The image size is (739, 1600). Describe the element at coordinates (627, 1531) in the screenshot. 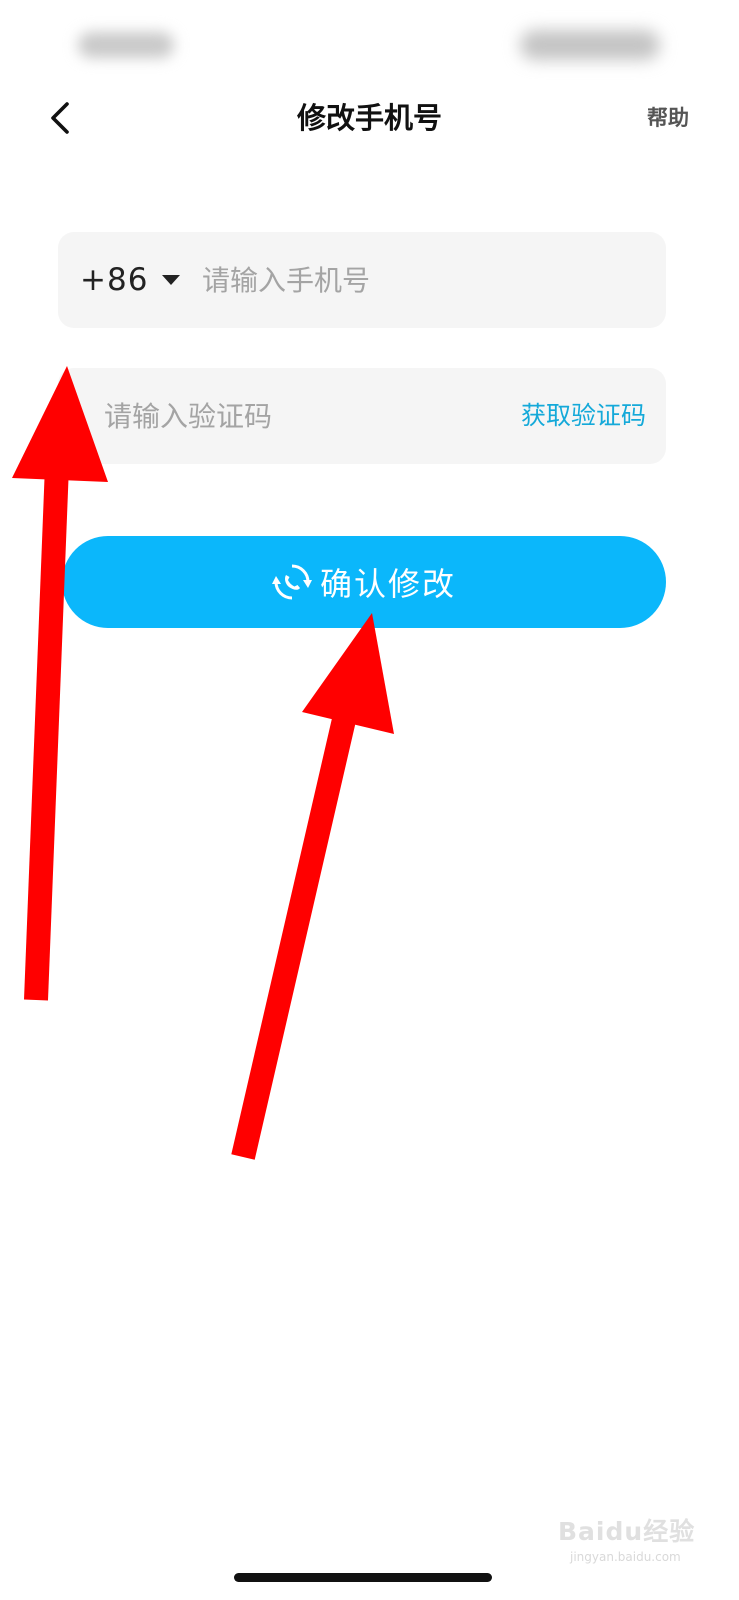

I see `baidu-watermark: Baidu经验` at that location.